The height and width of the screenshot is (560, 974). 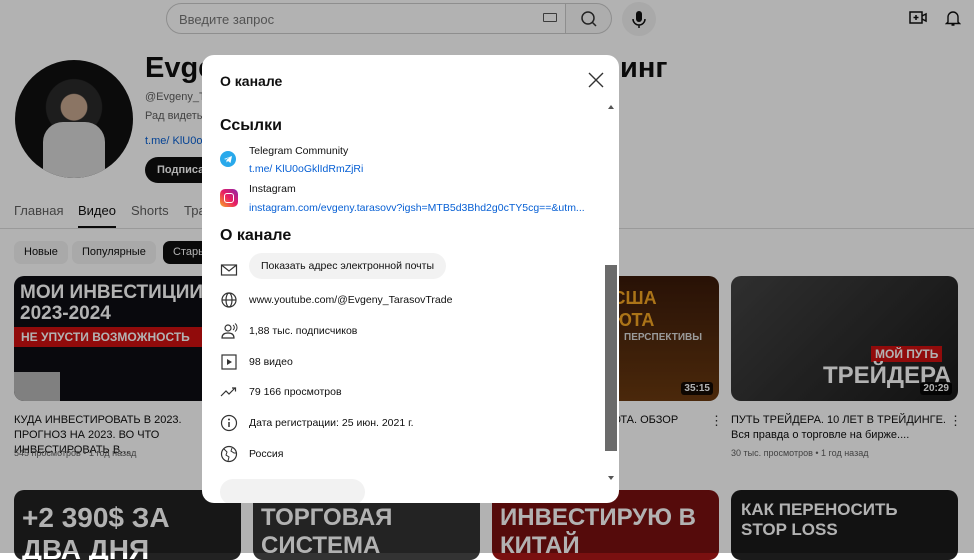 I want to click on registration-date: Дата регистрации: 25 июн. 2021 г., so click(x=331, y=423).